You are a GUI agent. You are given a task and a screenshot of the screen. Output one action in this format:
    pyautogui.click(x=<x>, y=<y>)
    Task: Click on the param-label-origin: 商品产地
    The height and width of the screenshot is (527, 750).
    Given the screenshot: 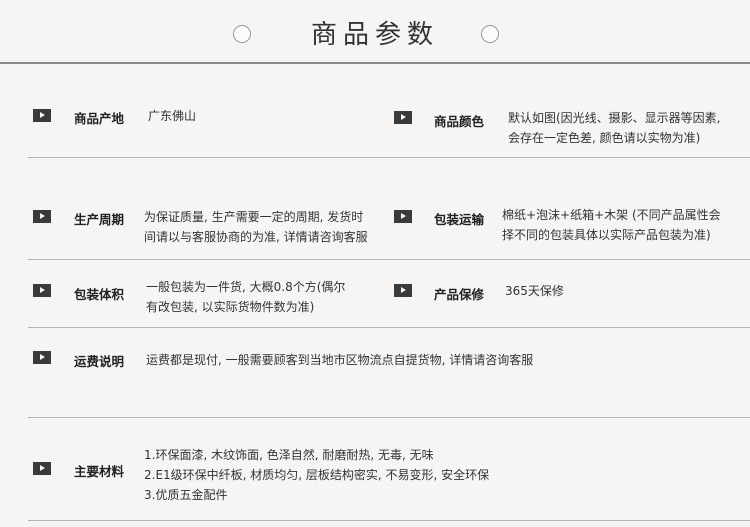 What is the action you would take?
    pyautogui.click(x=99, y=118)
    